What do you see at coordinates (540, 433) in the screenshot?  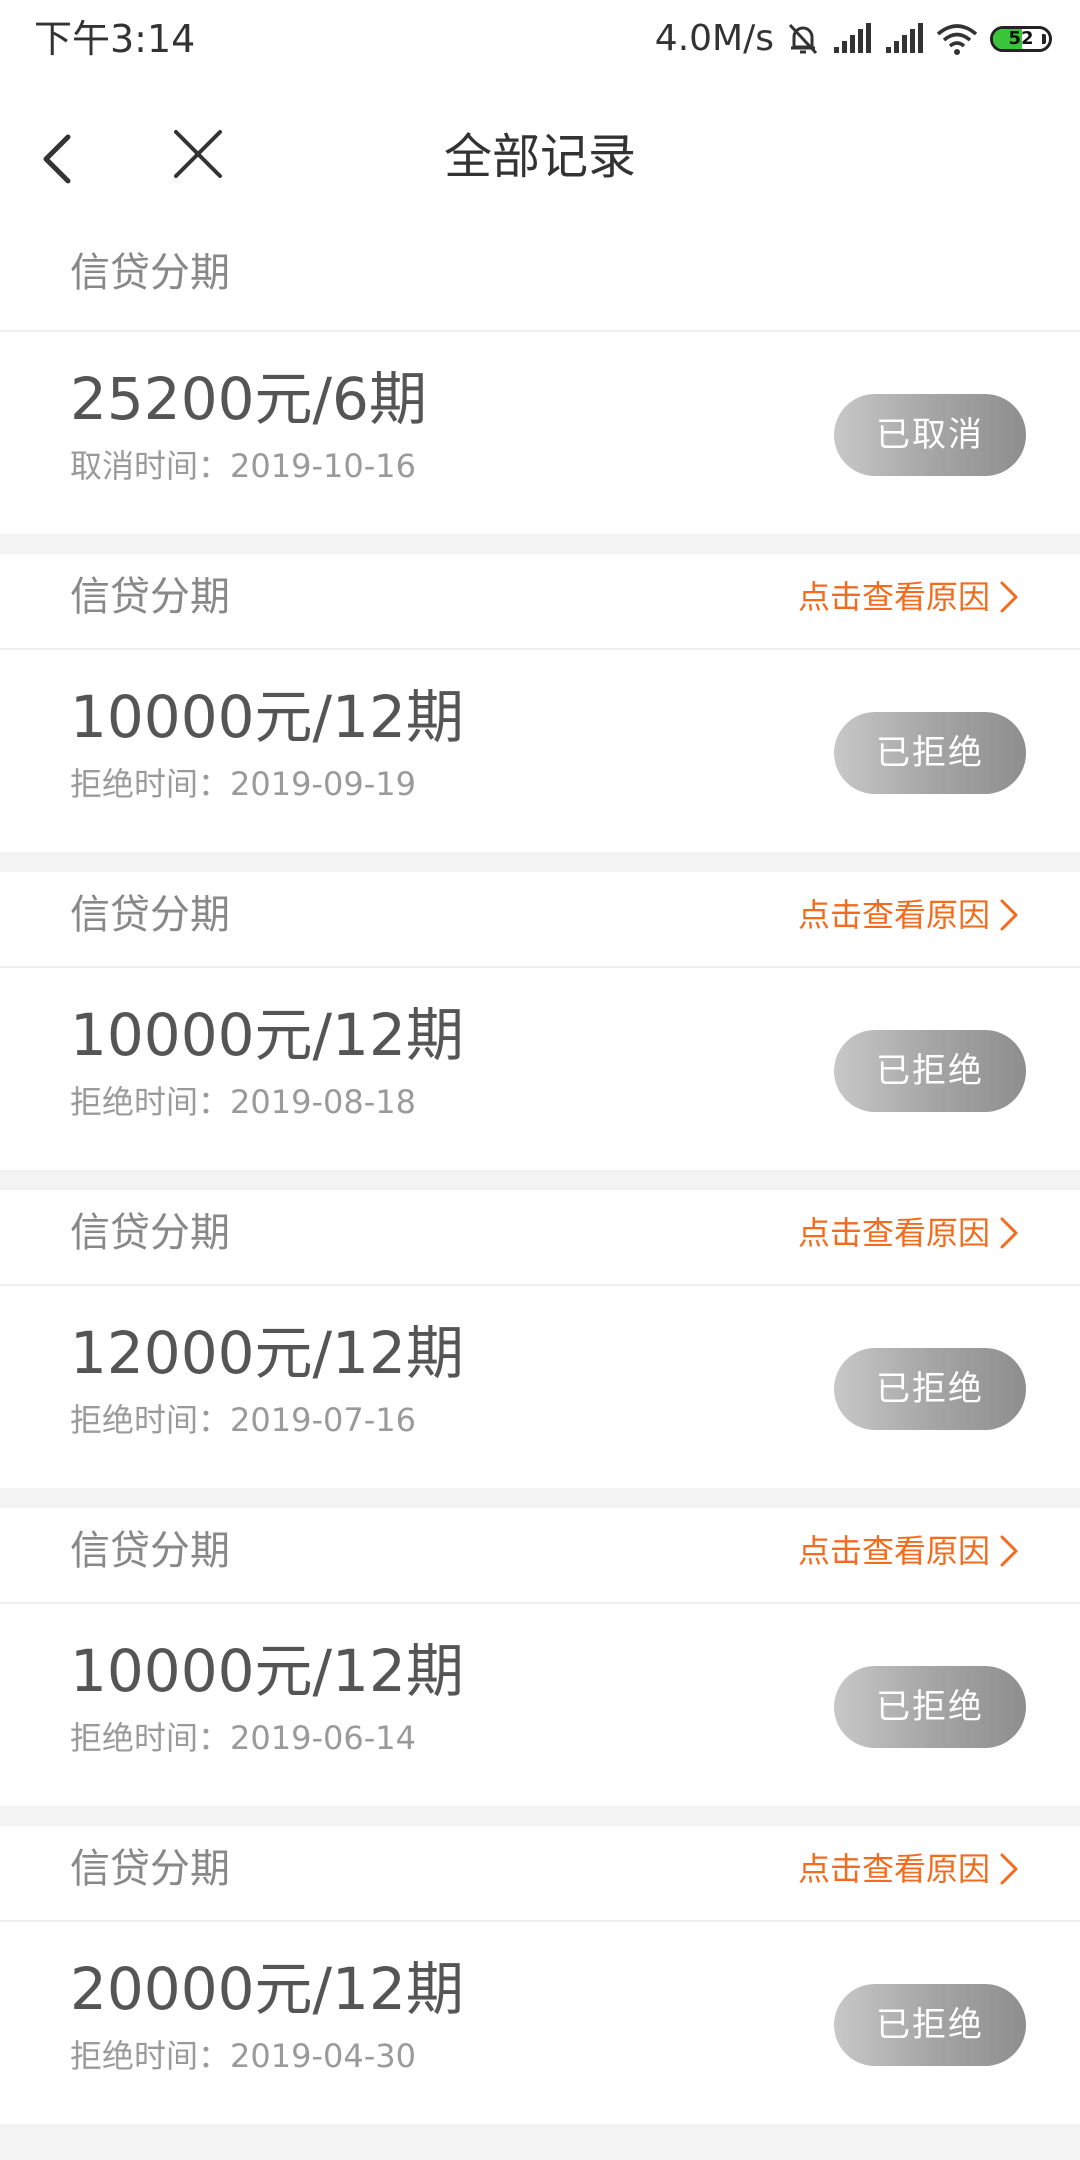 I see `record-body: 25200元/6期 取消时间：2019-10-16 已取消` at bounding box center [540, 433].